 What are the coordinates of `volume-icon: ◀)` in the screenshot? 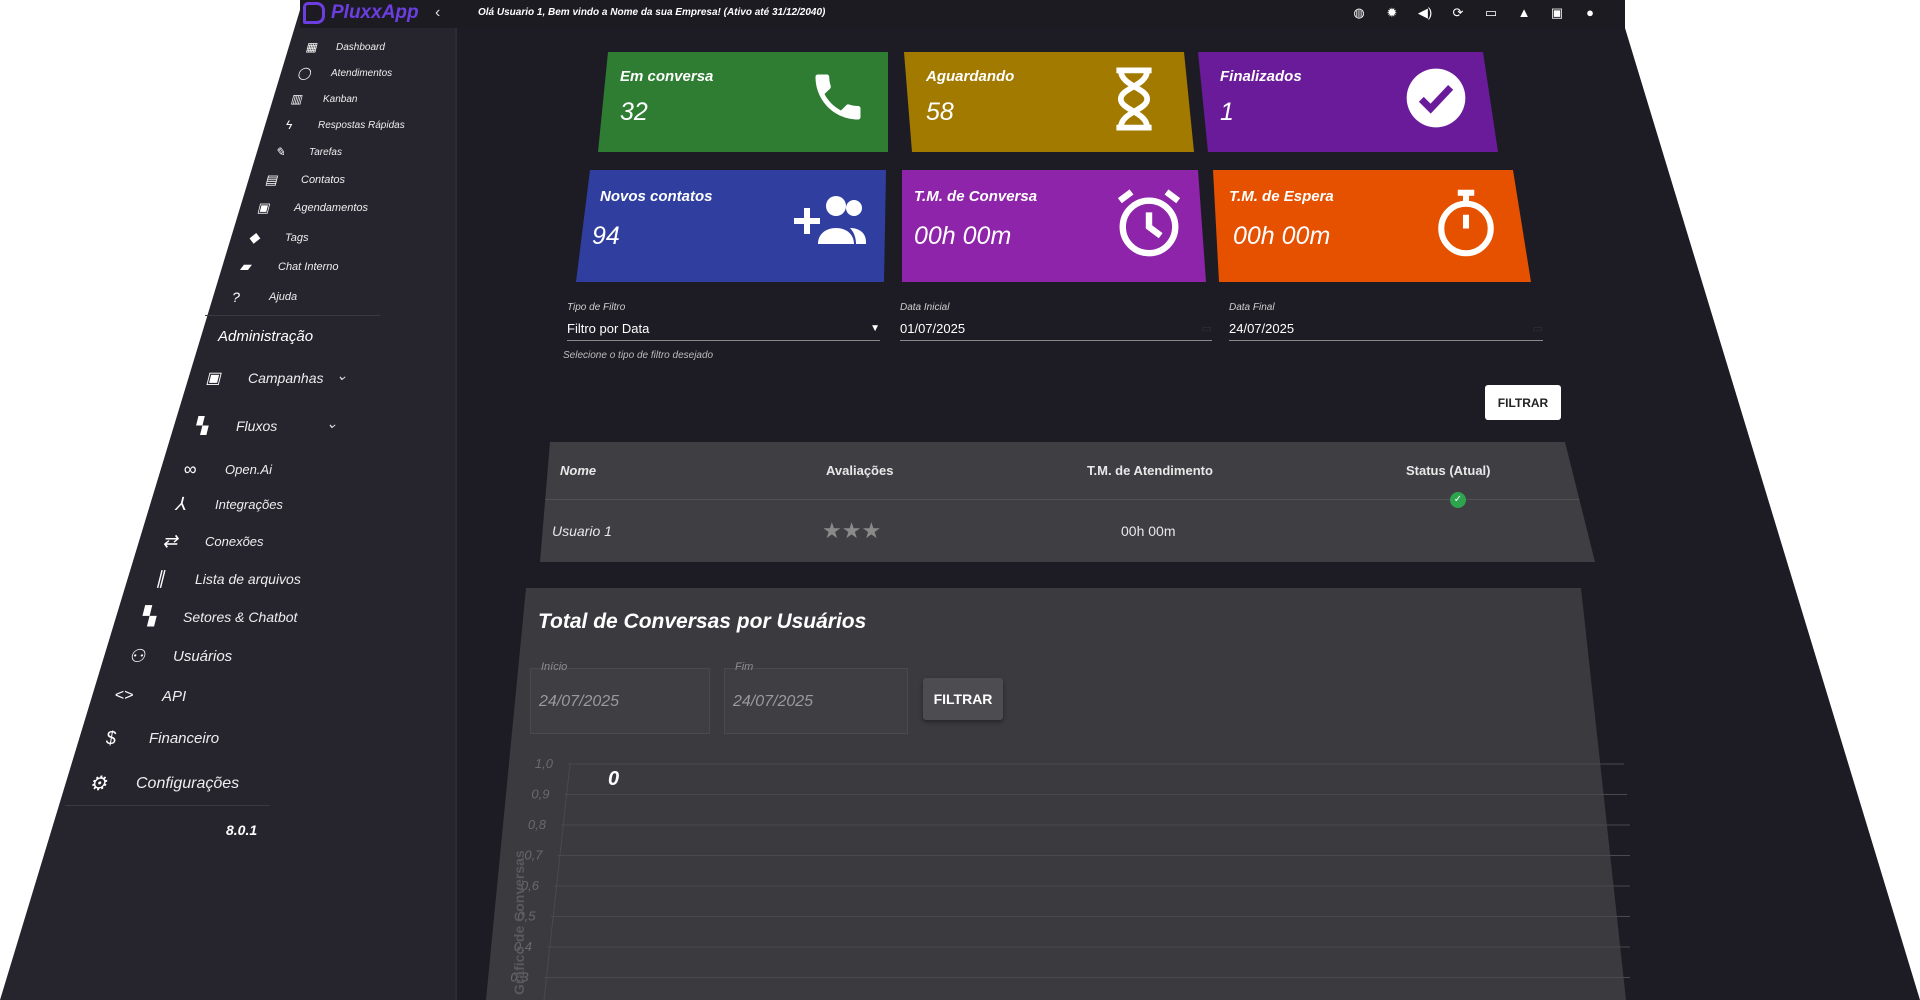 It's located at (1425, 13).